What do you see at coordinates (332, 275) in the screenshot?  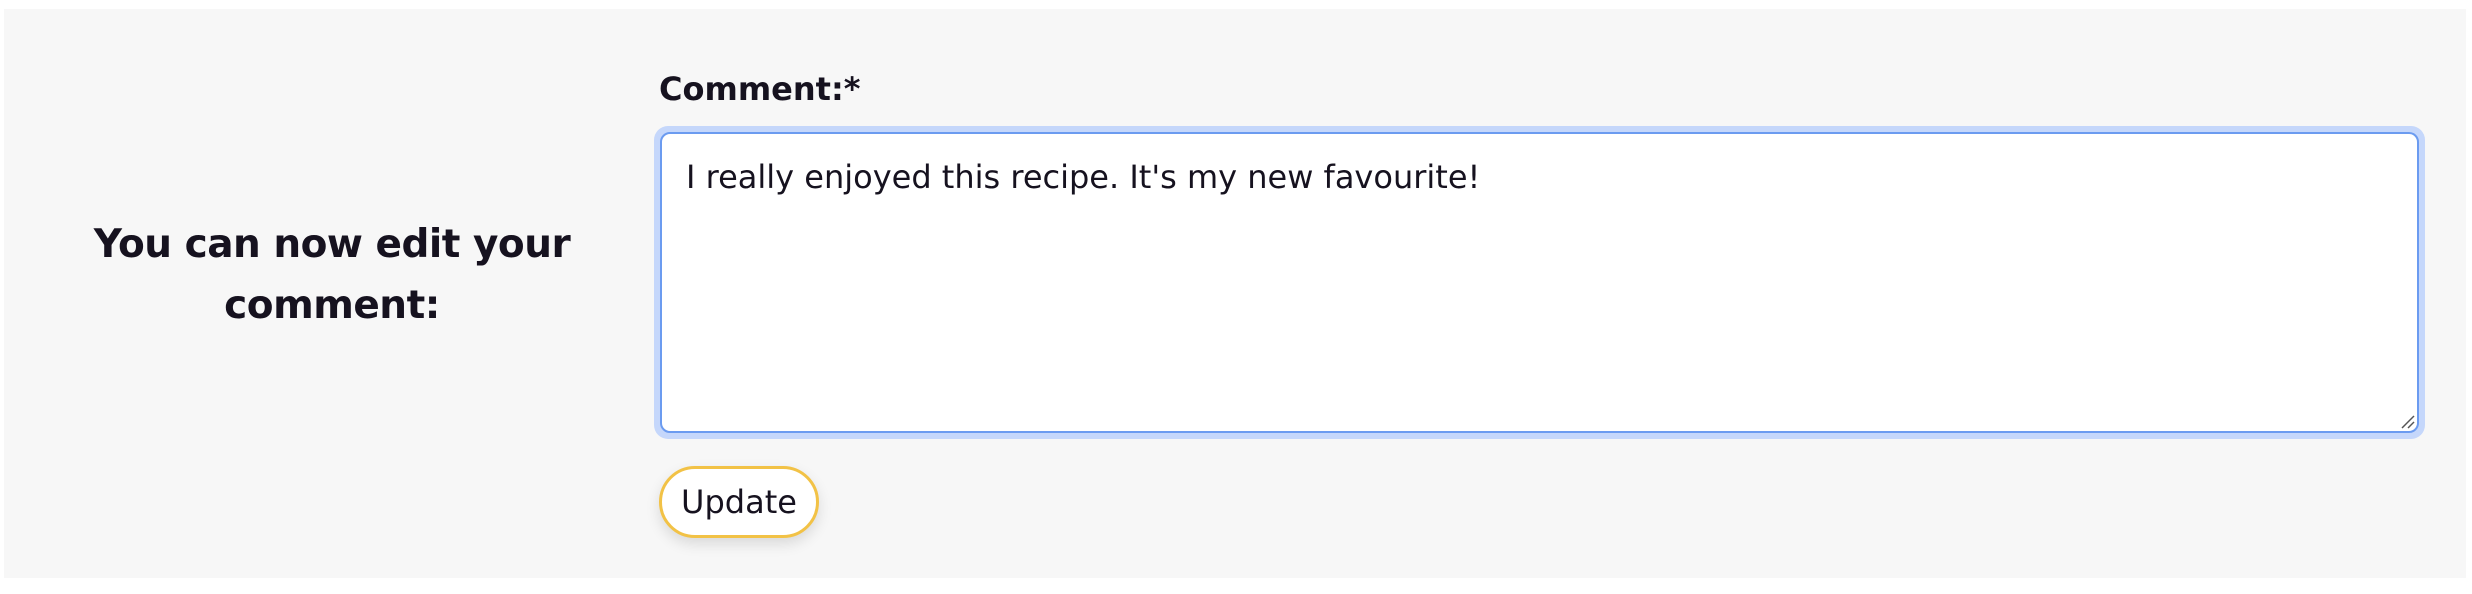 I see `edit-comment-heading: You can now edit your comment:` at bounding box center [332, 275].